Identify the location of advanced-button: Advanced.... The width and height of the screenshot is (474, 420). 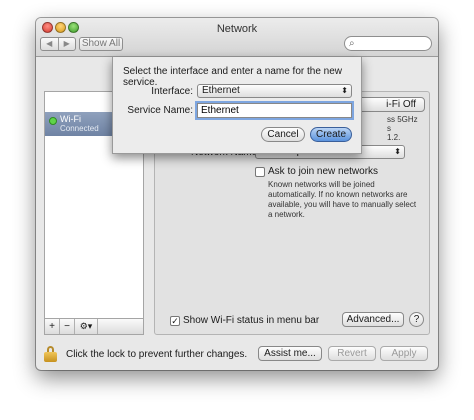
(373, 319).